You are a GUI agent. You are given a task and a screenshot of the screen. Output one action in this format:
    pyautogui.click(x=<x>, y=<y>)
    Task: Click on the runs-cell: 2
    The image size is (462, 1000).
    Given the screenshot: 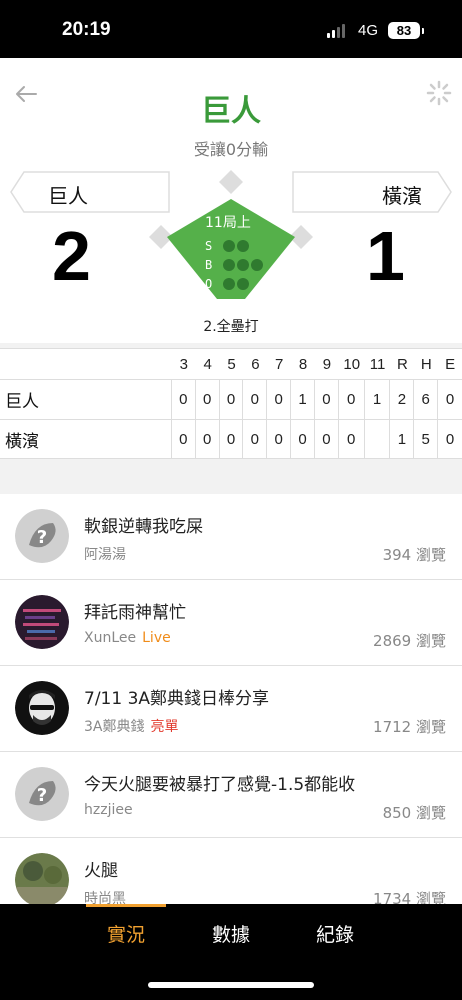 What is the action you would take?
    pyautogui.click(x=402, y=399)
    